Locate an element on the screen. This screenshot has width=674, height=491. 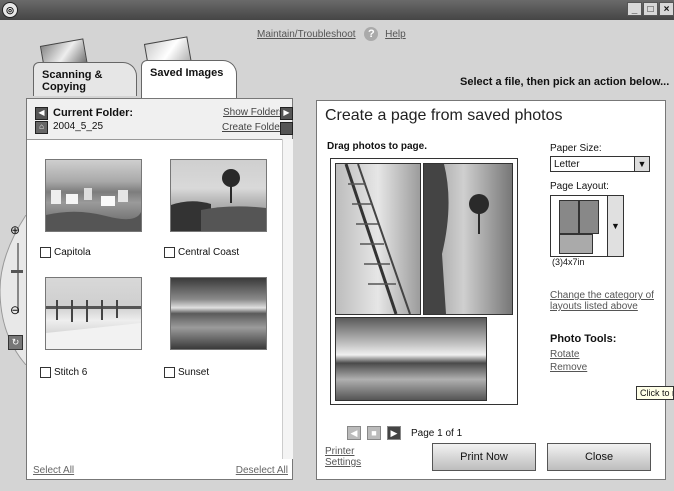
maintain-troubleshoot-link: Maintain/Troubleshoot is located at coordinates (306, 34).